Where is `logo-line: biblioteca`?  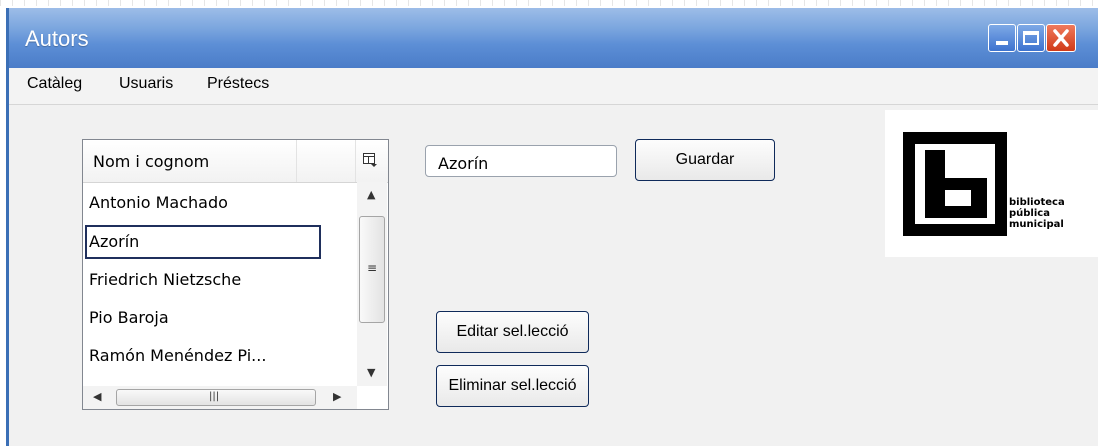
logo-line: biblioteca is located at coordinates (1037, 202).